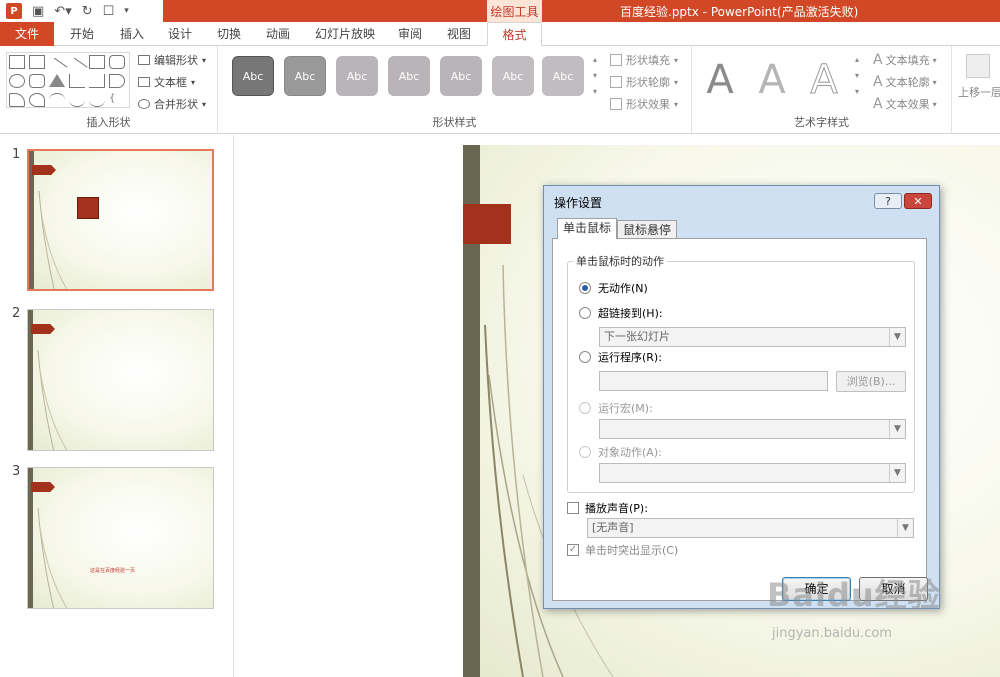 Image resolution: width=1000 pixels, height=677 pixels. I want to click on arrow-shape-icon, so click(117, 81).